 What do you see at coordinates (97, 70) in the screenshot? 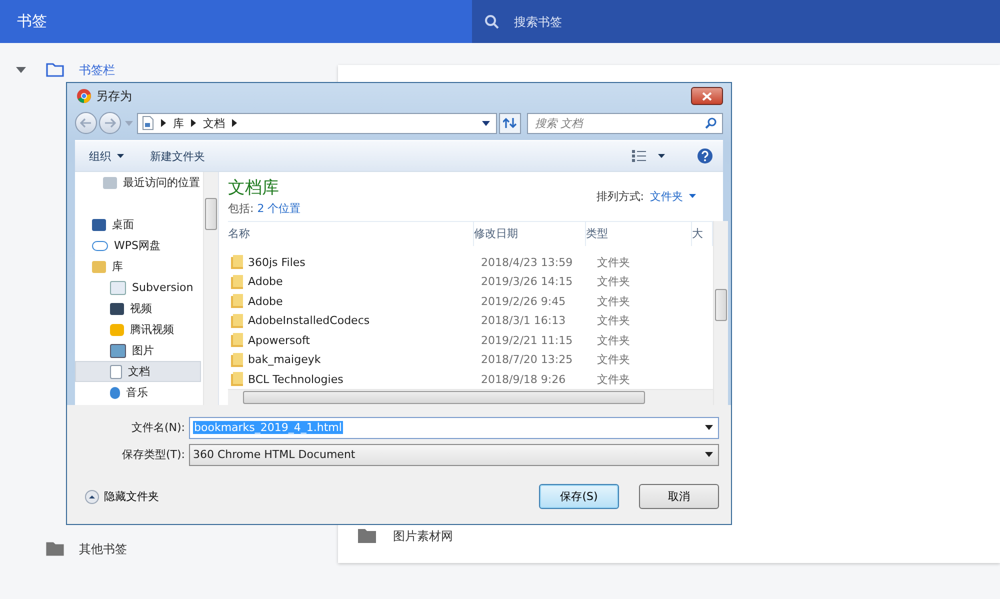
I see `tree-item: 书签栏` at bounding box center [97, 70].